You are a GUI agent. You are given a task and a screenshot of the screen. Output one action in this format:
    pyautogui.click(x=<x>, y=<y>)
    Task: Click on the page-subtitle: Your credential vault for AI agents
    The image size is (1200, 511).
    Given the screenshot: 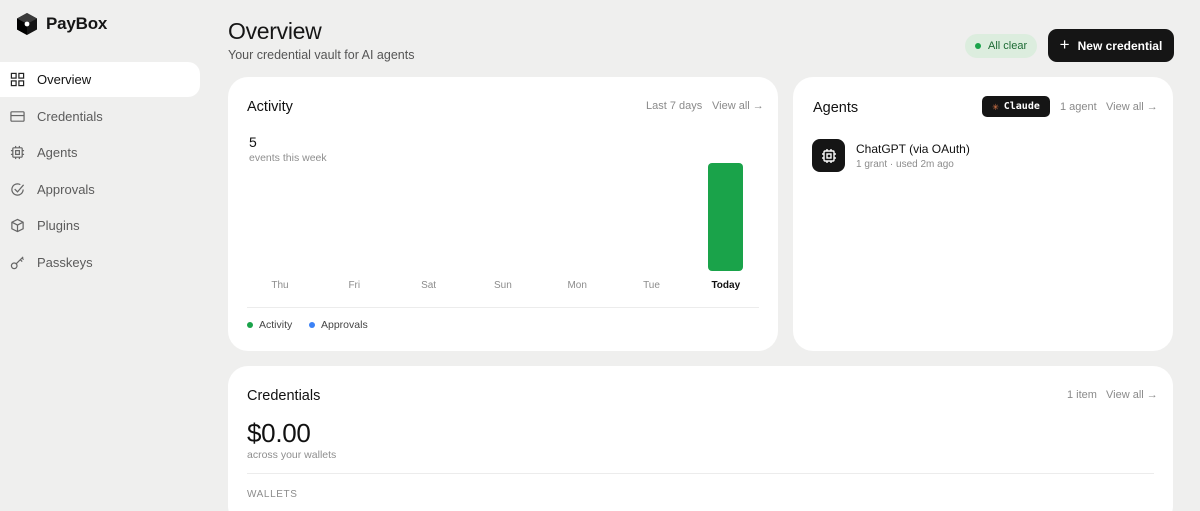 What is the action you would take?
    pyautogui.click(x=321, y=55)
    